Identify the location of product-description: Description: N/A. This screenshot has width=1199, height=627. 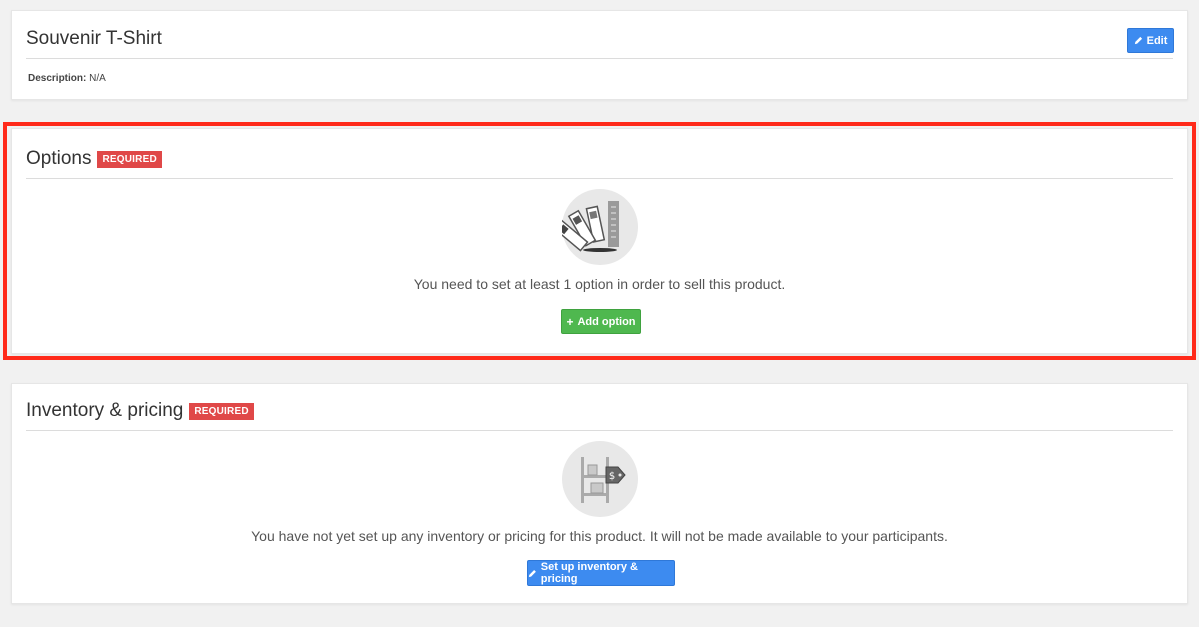
(67, 78).